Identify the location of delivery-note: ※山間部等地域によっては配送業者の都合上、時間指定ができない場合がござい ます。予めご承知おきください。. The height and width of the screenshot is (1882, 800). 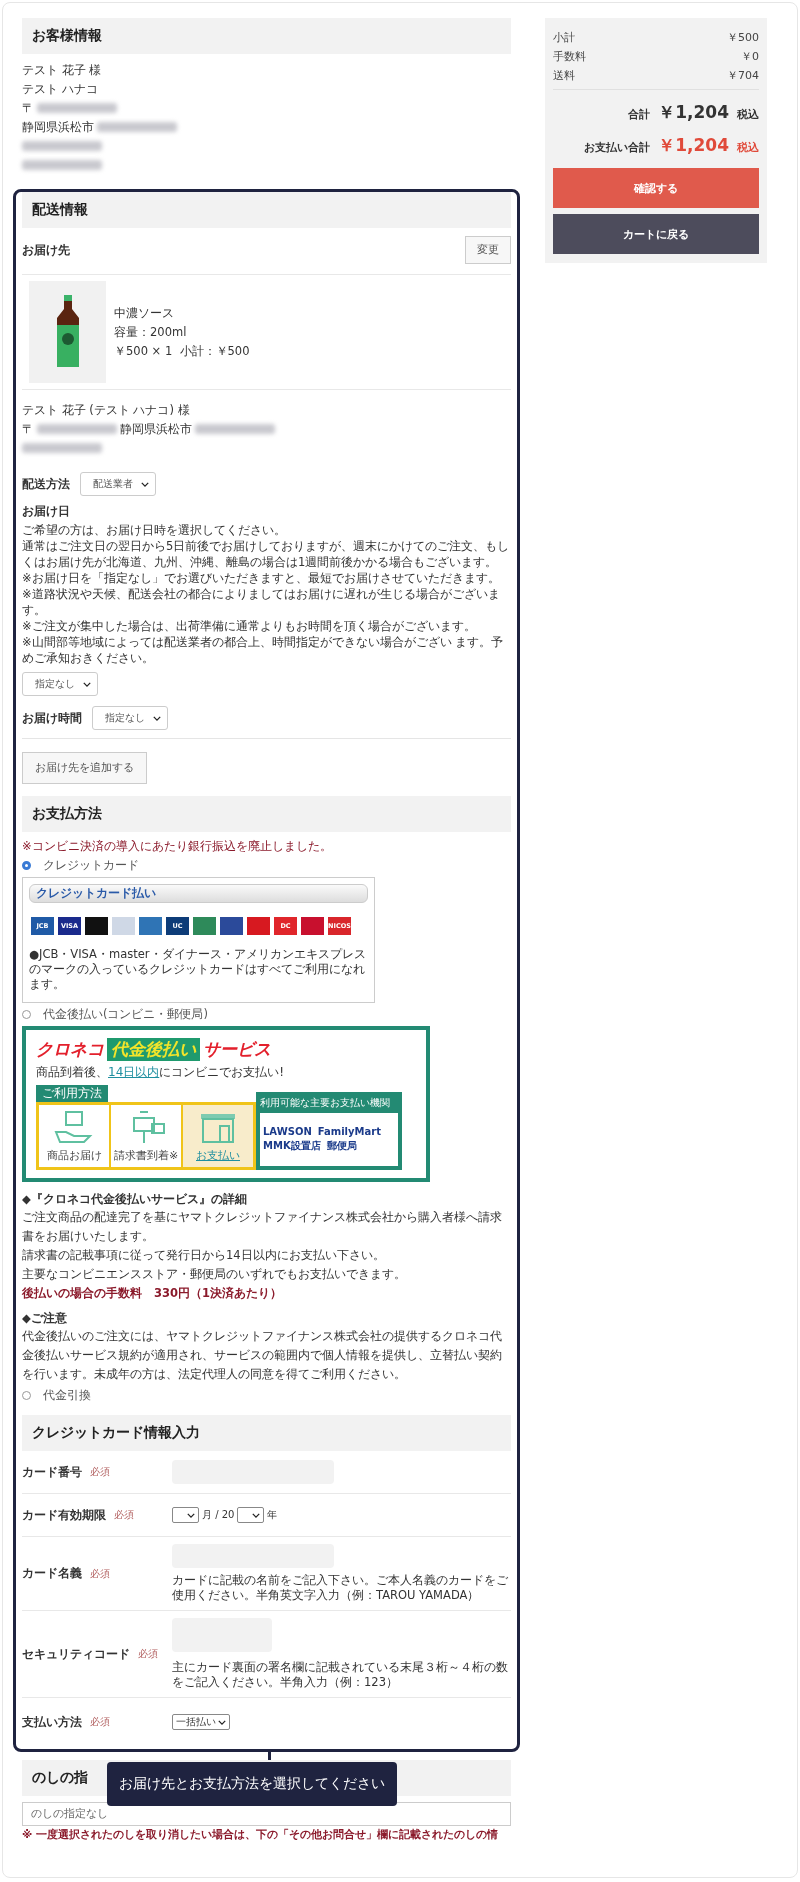
(263, 650).